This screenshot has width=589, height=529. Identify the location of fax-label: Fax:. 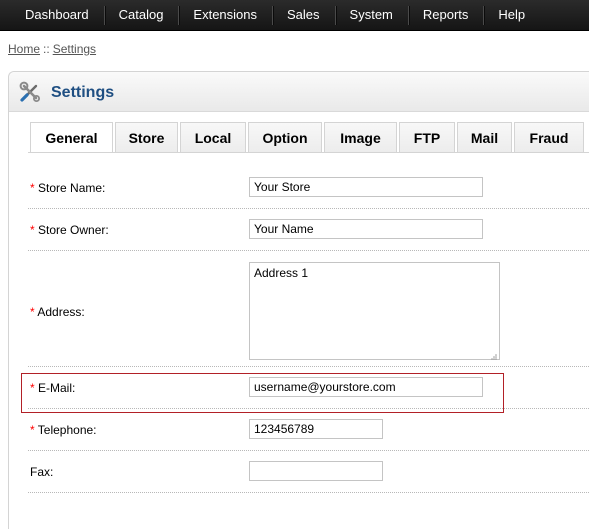
(42, 472).